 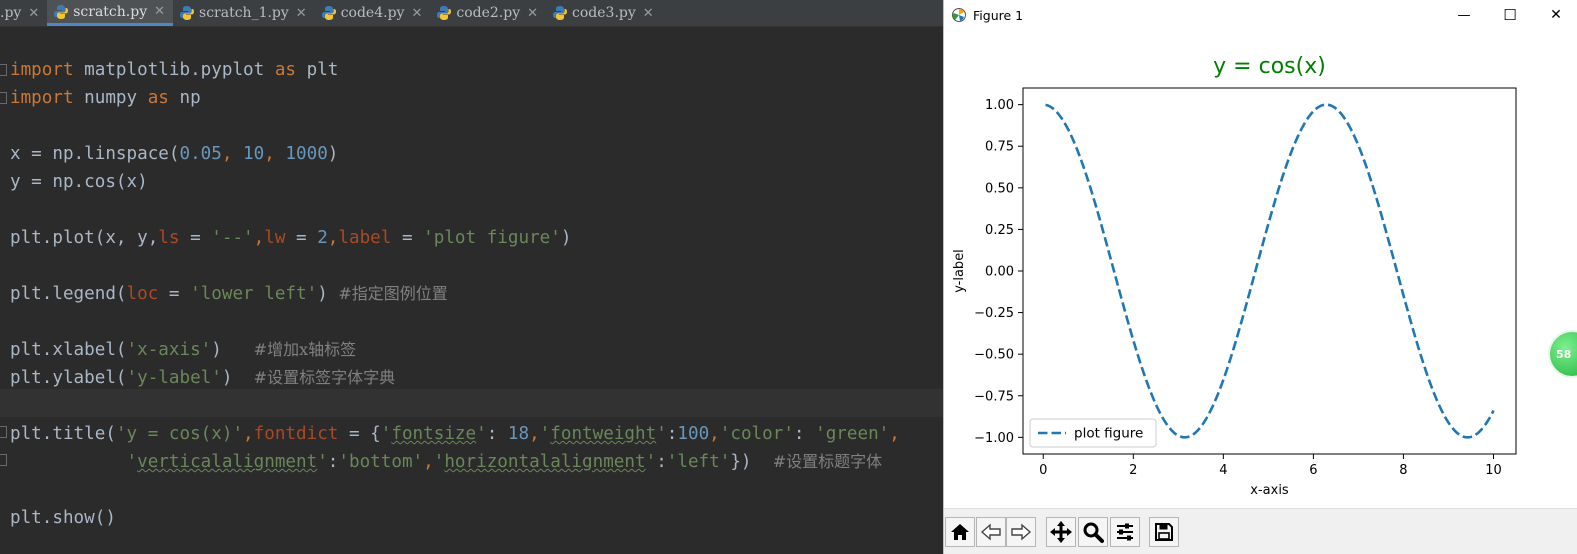 I want to click on code-text: matplotlib.pyplot, so click(x=174, y=70).